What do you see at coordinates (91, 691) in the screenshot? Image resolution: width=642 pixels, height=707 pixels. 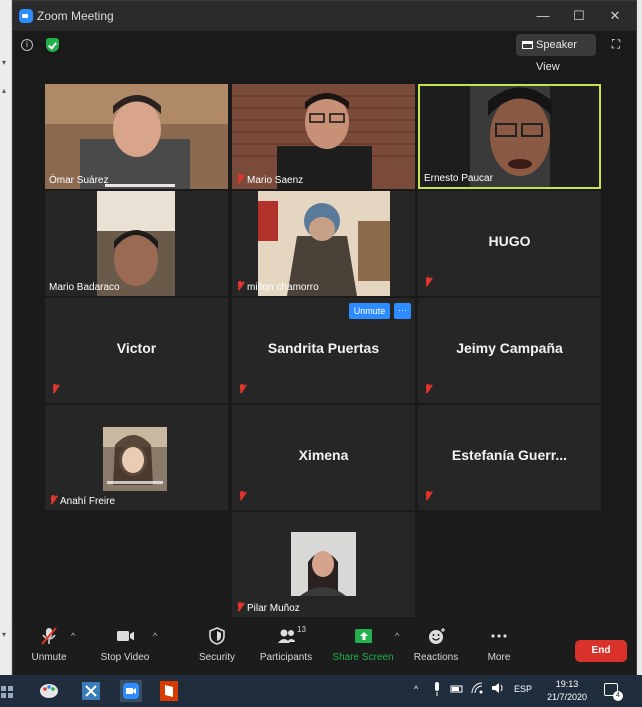 I see `snipping-tool-icon` at bounding box center [91, 691].